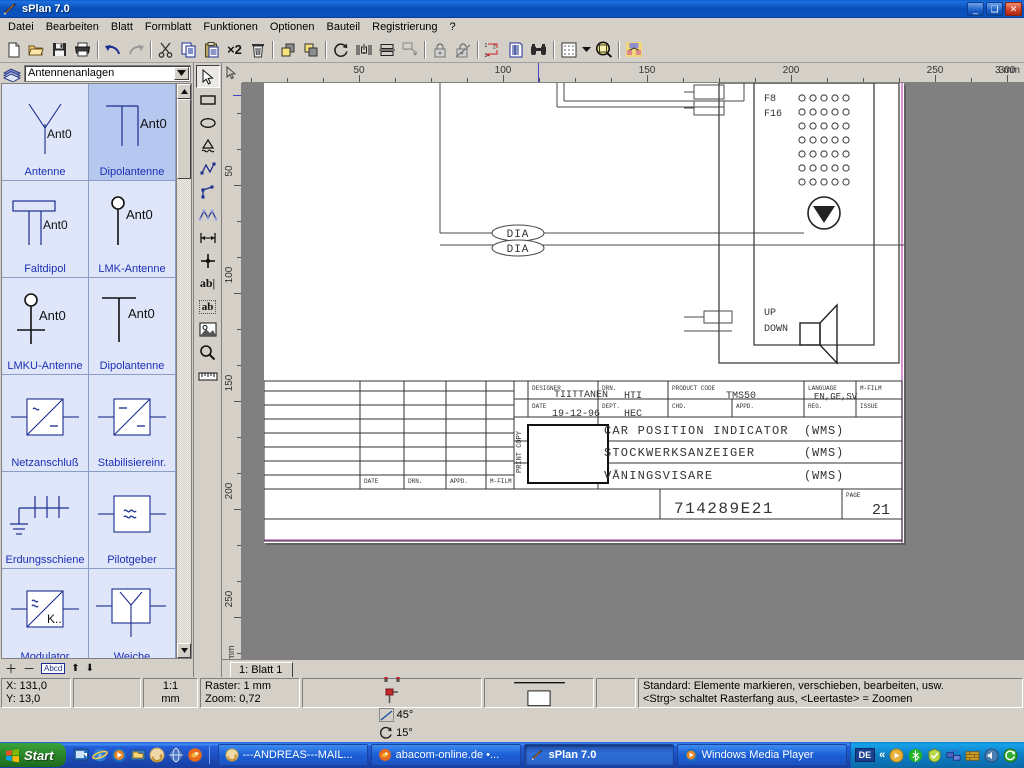 The height and width of the screenshot is (768, 1024). I want to click on library-item-netzanschluss: Netzanschluß, so click(45, 423).